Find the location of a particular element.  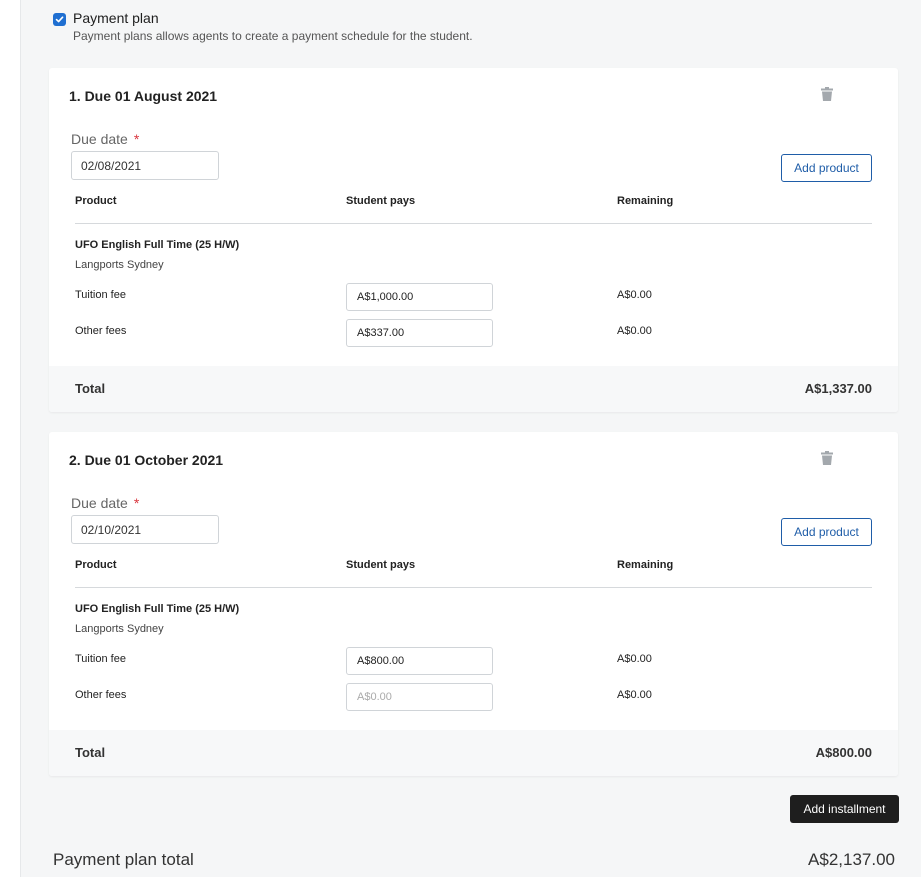

installment-total-bar: Total A$1,337.00 is located at coordinates (473, 389).